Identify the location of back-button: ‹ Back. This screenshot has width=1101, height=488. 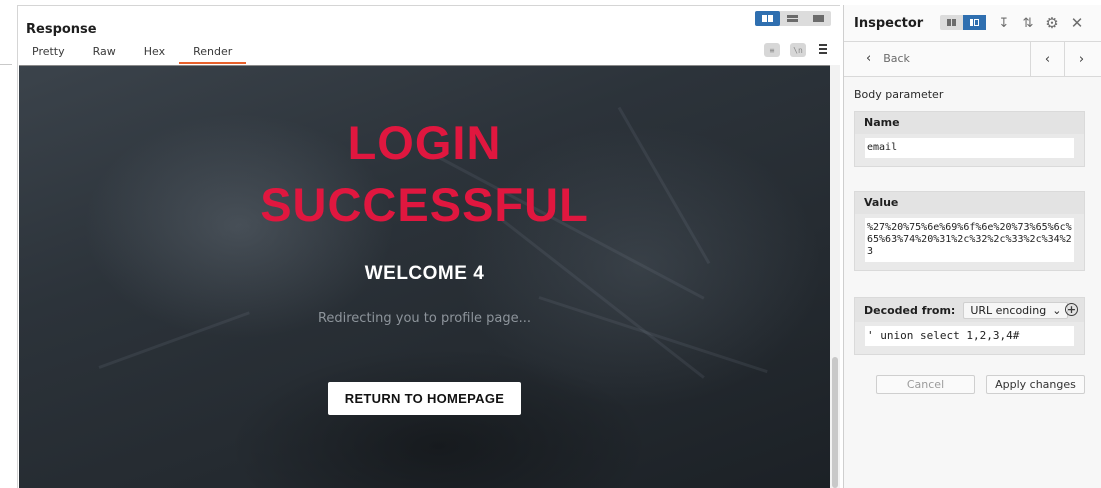
(888, 58).